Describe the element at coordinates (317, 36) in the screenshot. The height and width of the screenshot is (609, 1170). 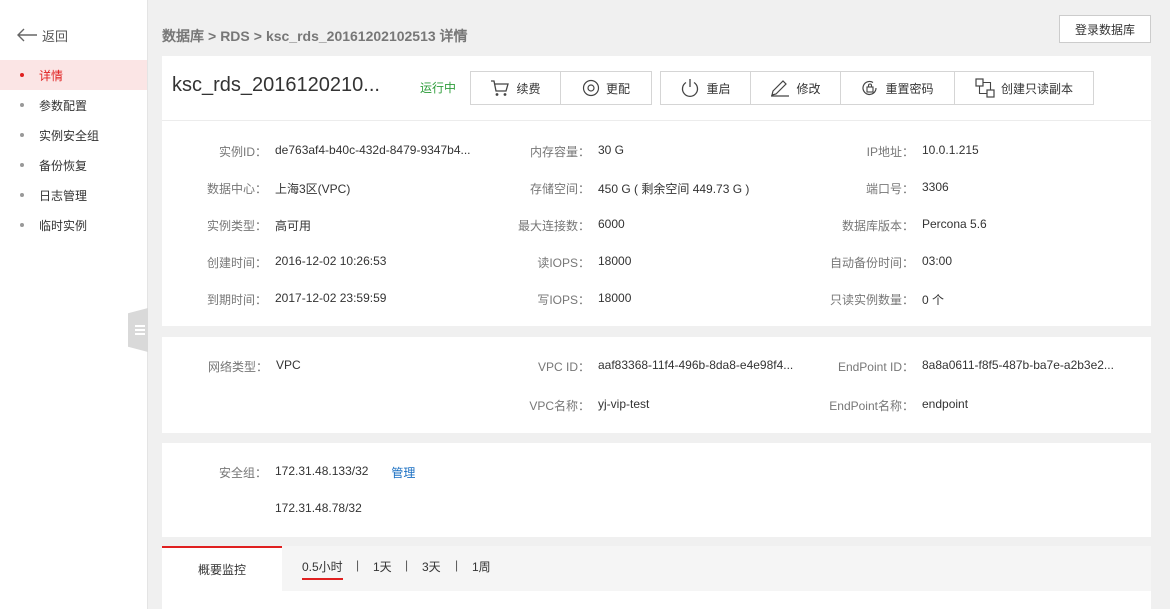
I see `breadcrumb: 数据库 > RDS > ksc_rds_20161202102513 详情` at that location.